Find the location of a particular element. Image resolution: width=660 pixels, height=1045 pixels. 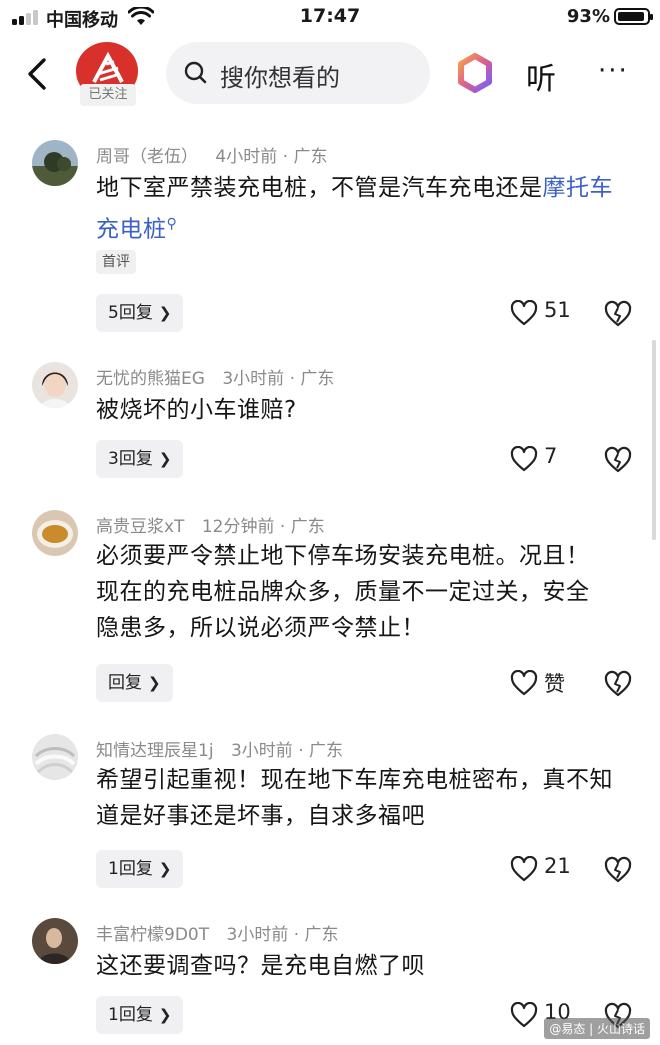

user-name: 丰富柠檬9D0T is located at coordinates (152, 935).